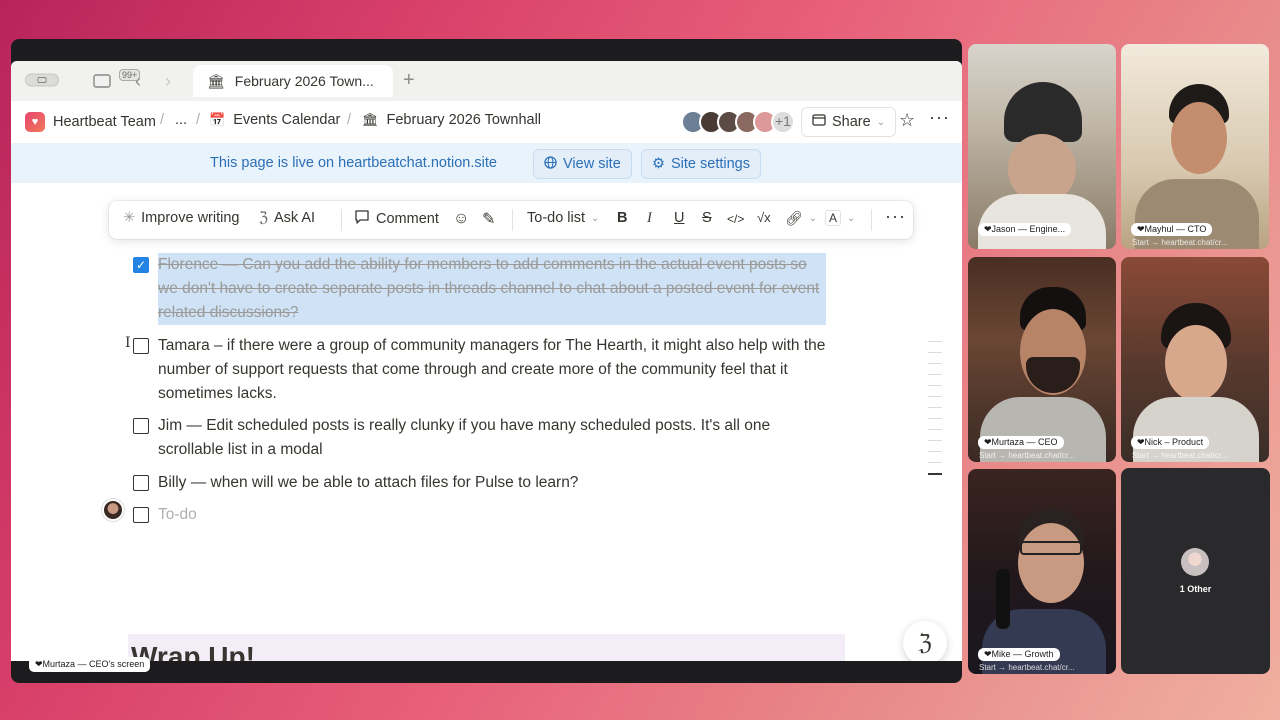 The image size is (1280, 720). What do you see at coordinates (104, 81) in the screenshot?
I see `tabs-overview-icon` at bounding box center [104, 81].